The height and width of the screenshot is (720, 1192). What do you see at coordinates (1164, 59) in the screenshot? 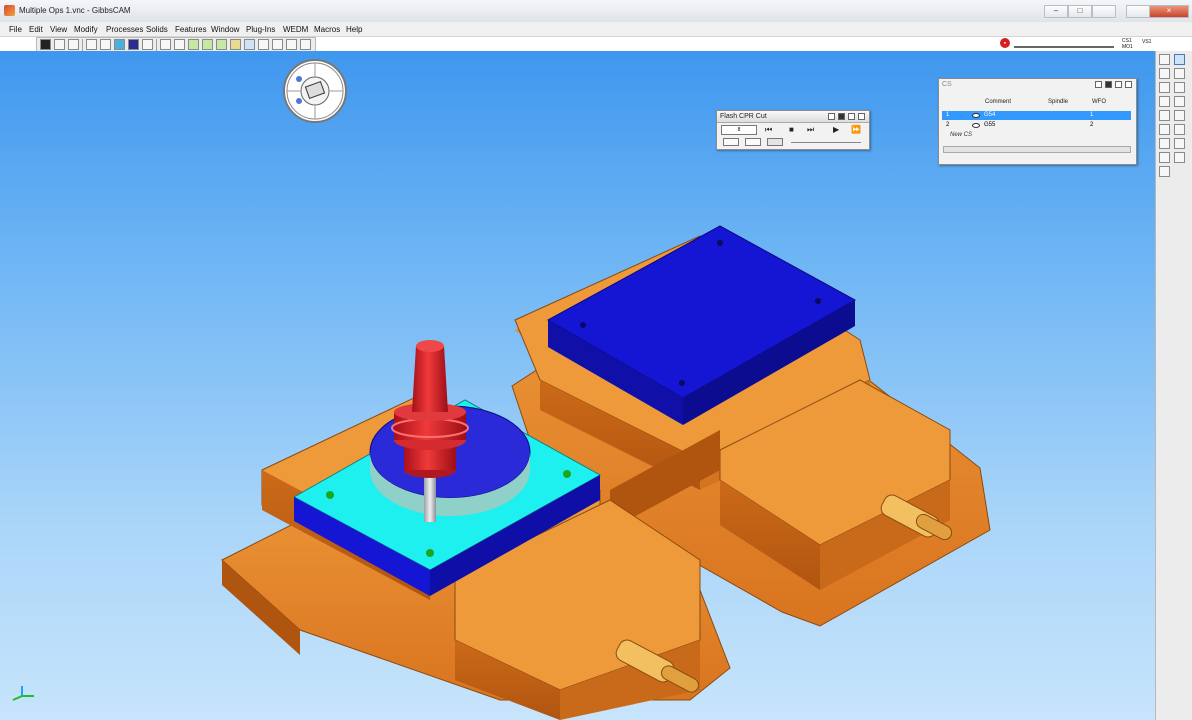
I see `new-doc-icon` at bounding box center [1164, 59].